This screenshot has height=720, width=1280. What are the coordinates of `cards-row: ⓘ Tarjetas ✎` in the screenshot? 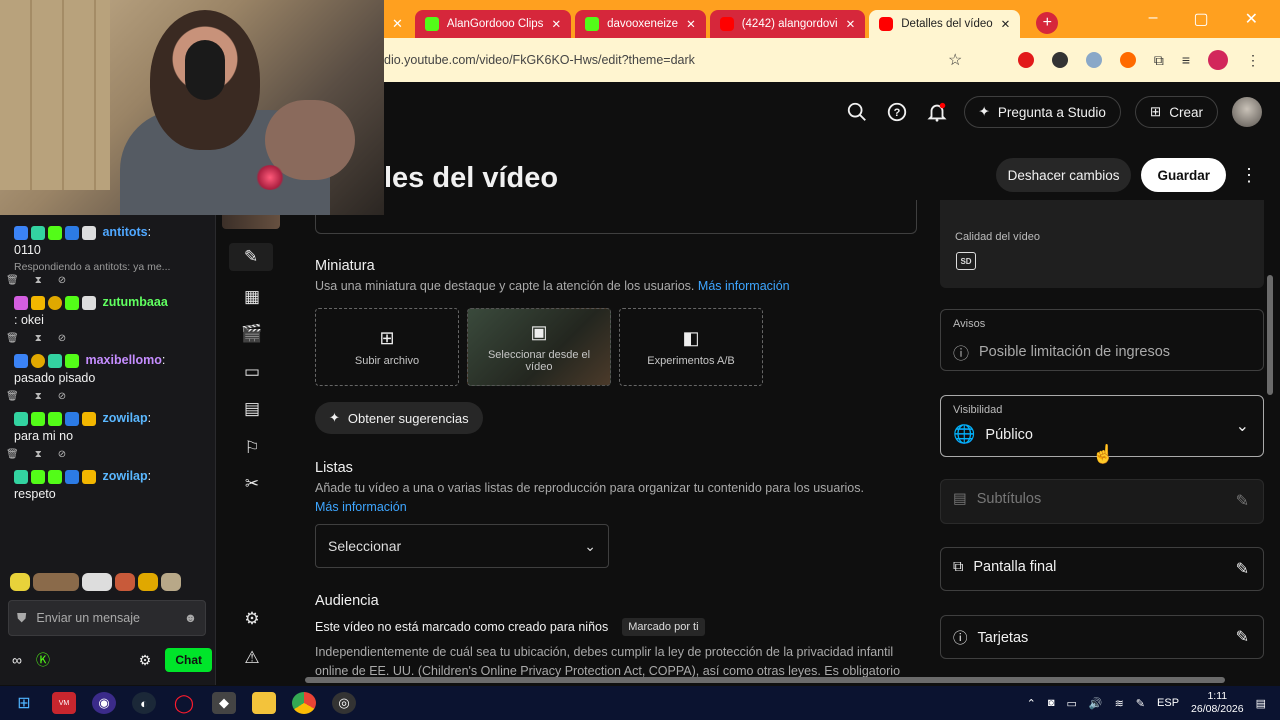 It's located at (1102, 637).